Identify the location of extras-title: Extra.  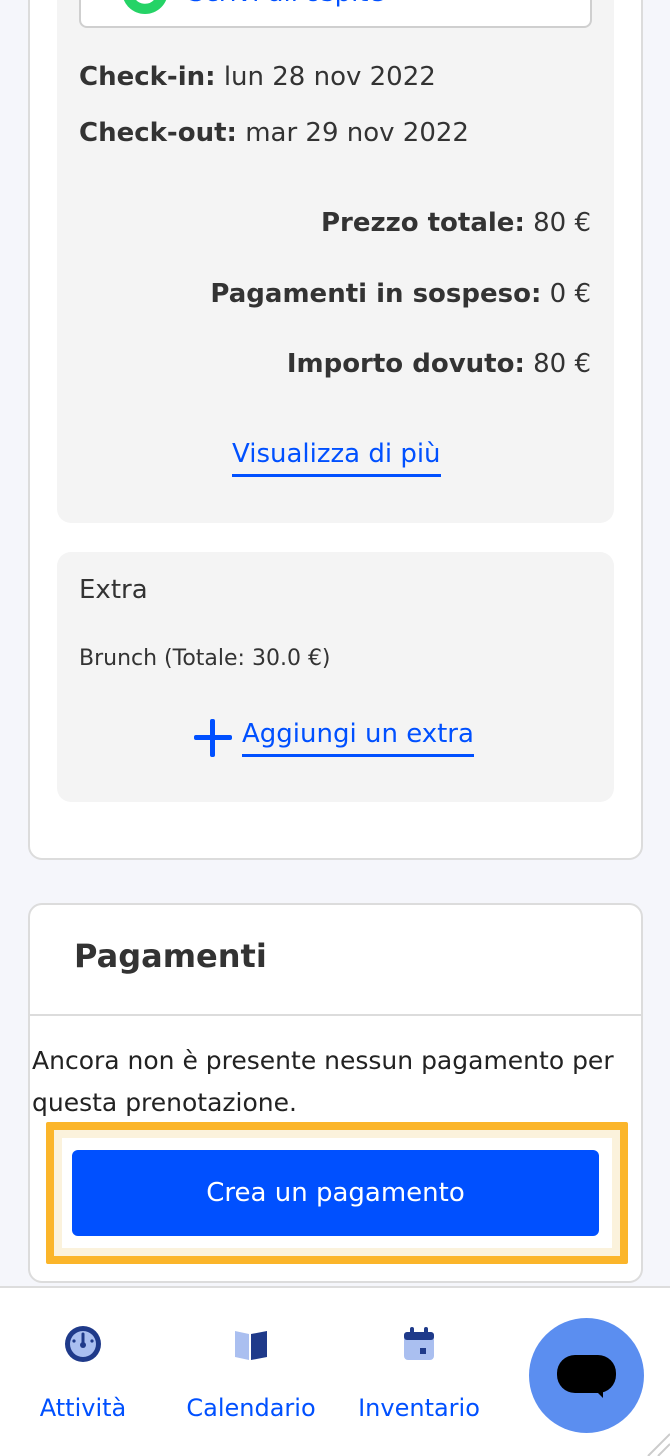
(113, 590).